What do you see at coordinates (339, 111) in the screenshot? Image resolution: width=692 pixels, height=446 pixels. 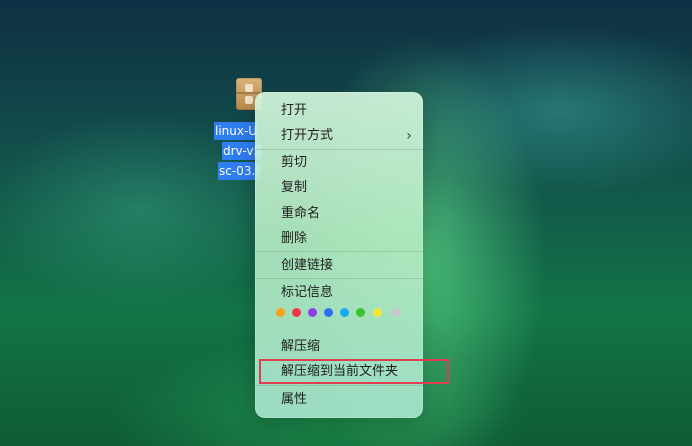 I see `menu-item-open: 打开` at bounding box center [339, 111].